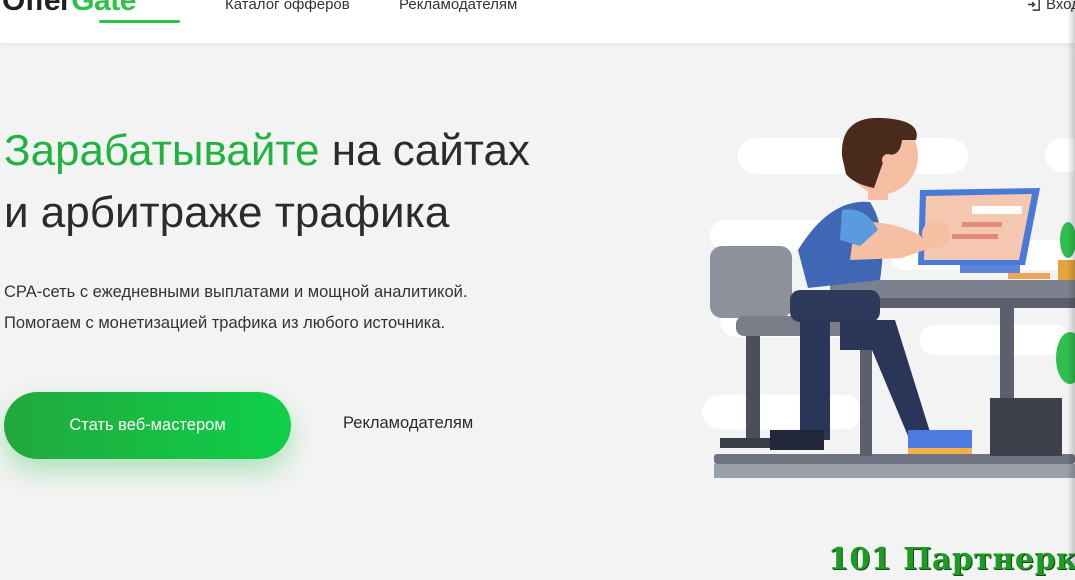 The width and height of the screenshot is (1075, 580). What do you see at coordinates (227, 212) in the screenshot?
I see `hero-title-line2: и арбитраже трафика` at bounding box center [227, 212].